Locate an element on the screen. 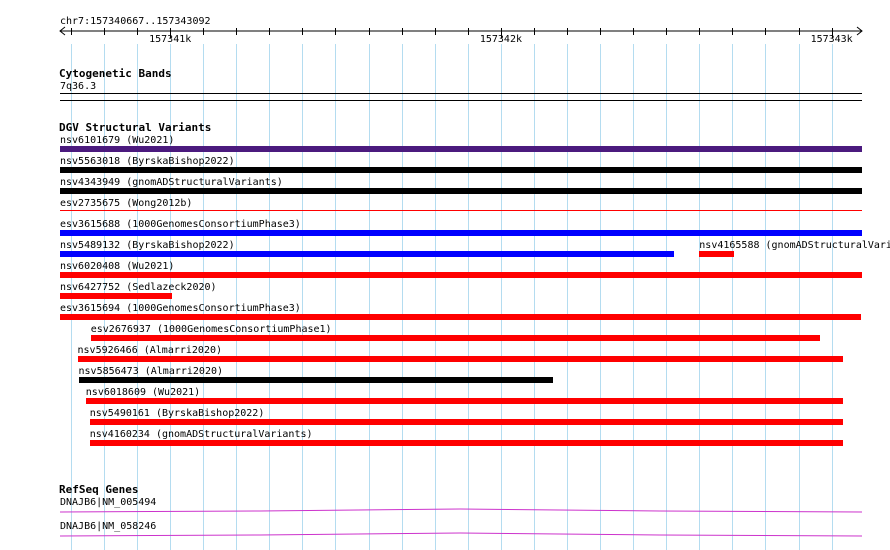  variant-label: nsv4165588 (gnomADStructuralVariants) is located at coordinates (794, 245).